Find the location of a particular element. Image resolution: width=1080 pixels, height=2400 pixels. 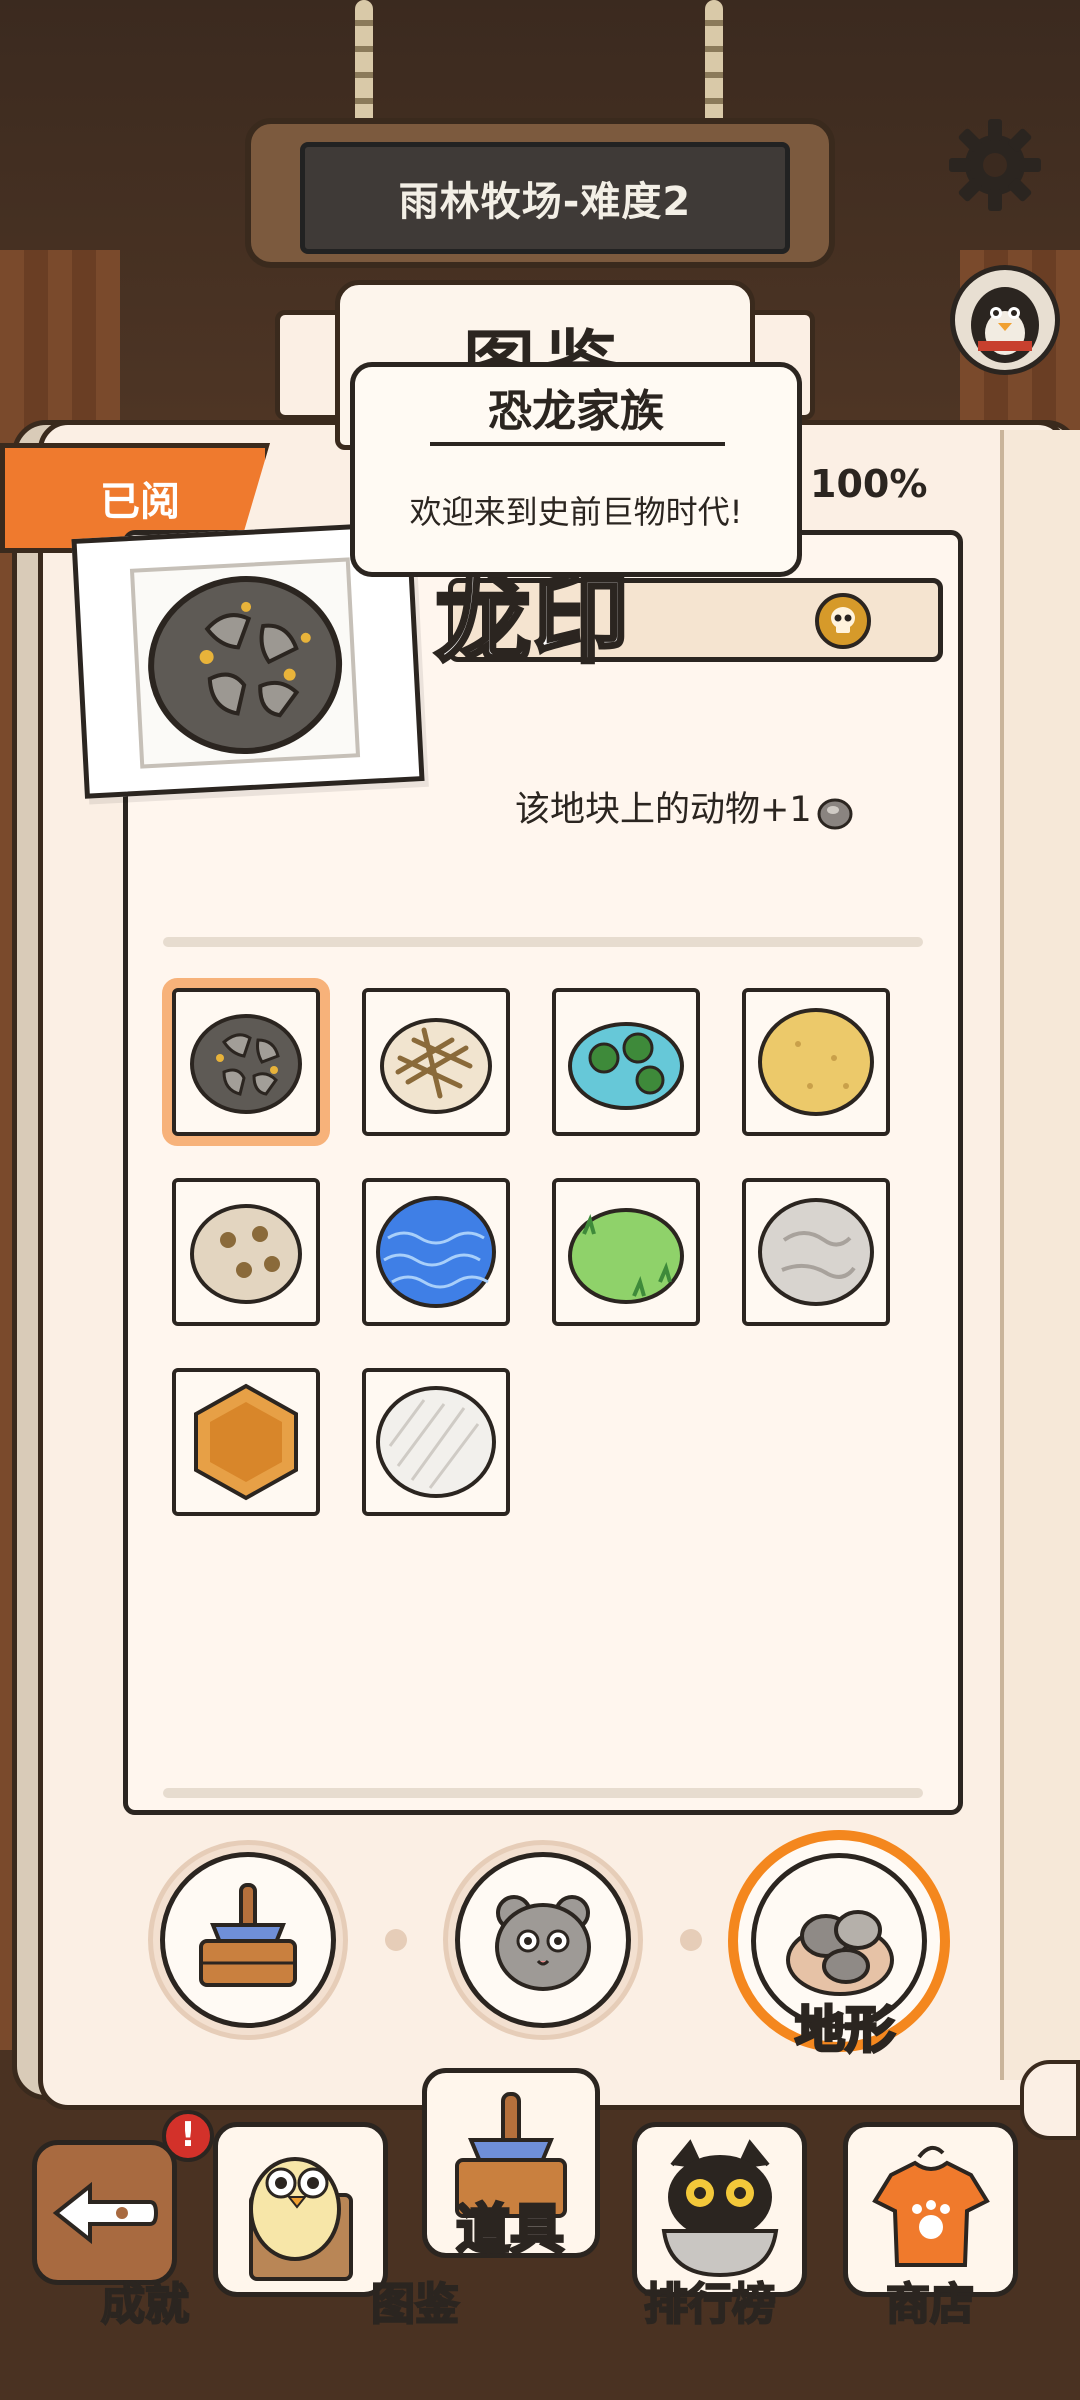

gear-icon is located at coordinates (995, 165).